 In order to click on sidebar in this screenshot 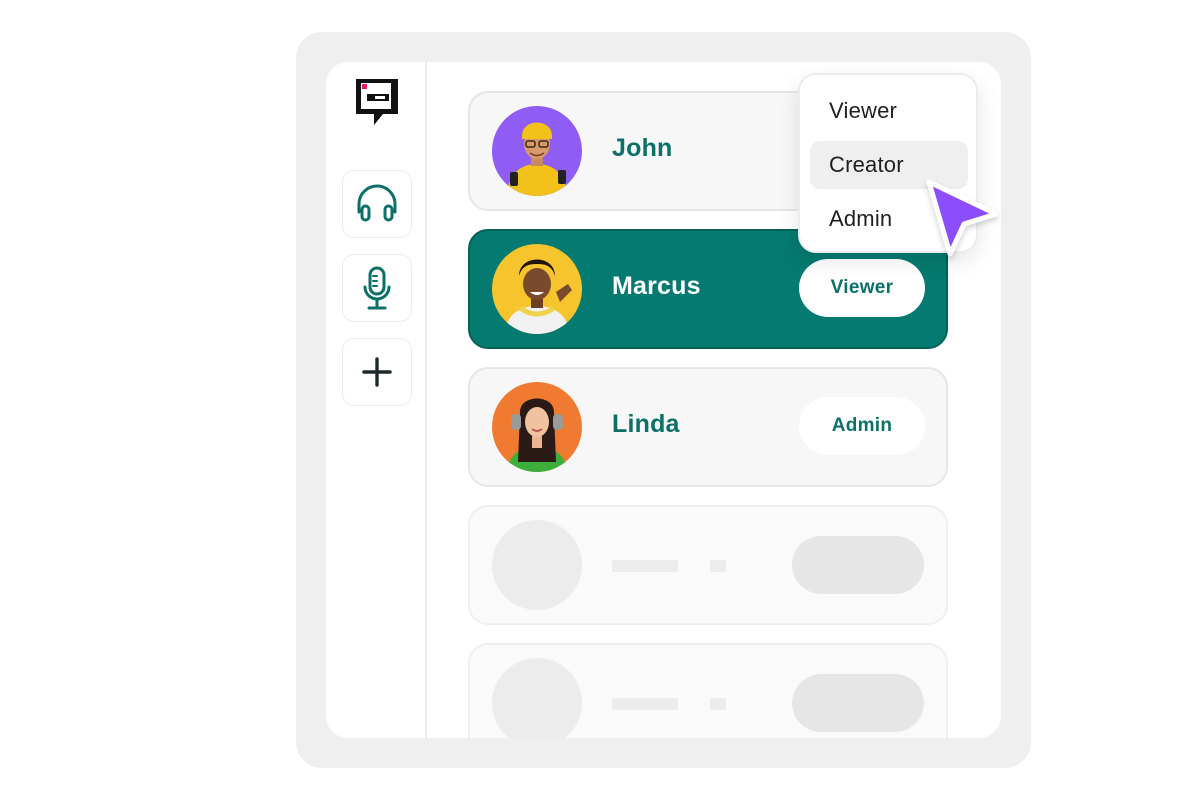, I will do `click(376, 400)`.